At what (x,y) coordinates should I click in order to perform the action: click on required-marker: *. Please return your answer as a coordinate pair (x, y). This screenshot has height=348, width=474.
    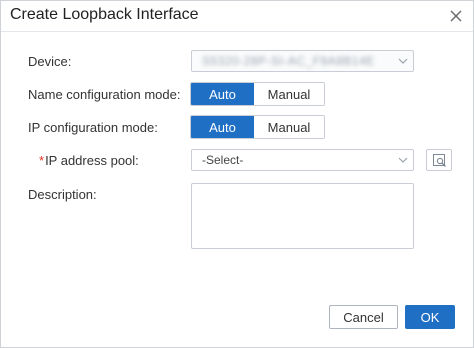
    Looking at the image, I should click on (42, 160).